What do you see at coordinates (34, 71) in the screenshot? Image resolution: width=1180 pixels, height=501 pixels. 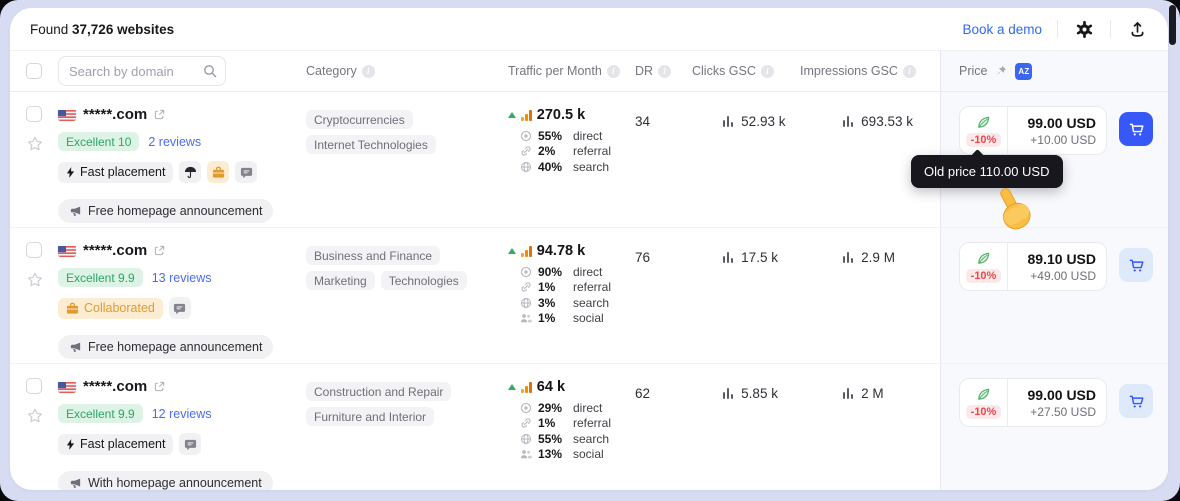 I see `select-all-checkbox` at bounding box center [34, 71].